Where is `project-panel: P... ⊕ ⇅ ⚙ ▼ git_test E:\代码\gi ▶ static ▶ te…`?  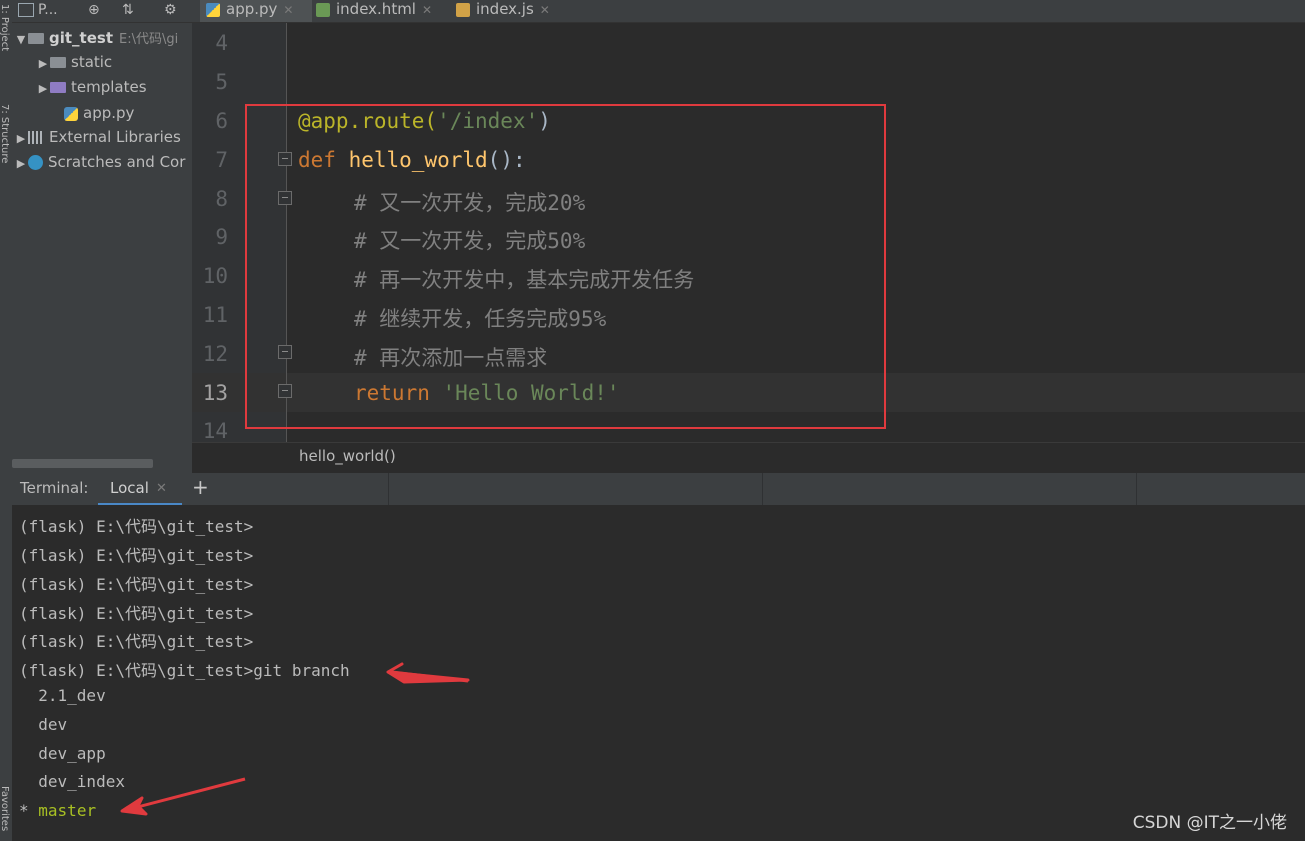
project-panel: P... ⊕ ⇅ ⚙ ▼ git_test E:\代码\gi ▶ static ▶ te… is located at coordinates (102, 235).